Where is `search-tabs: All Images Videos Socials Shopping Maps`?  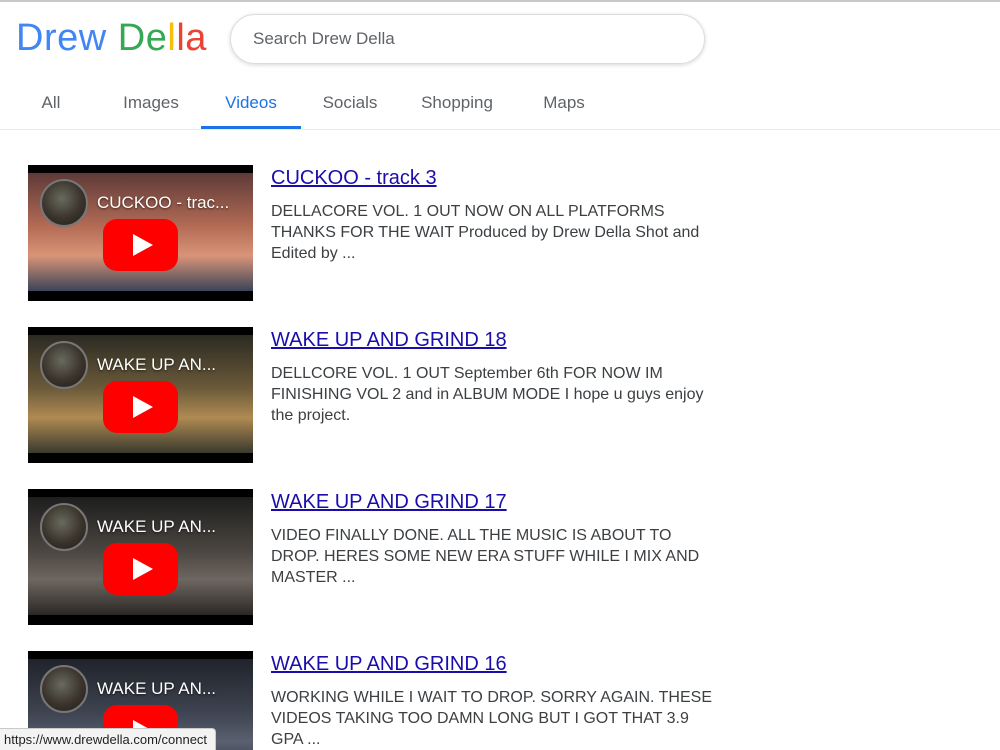
search-tabs: All Images Videos Socials Shopping Maps is located at coordinates (500, 105).